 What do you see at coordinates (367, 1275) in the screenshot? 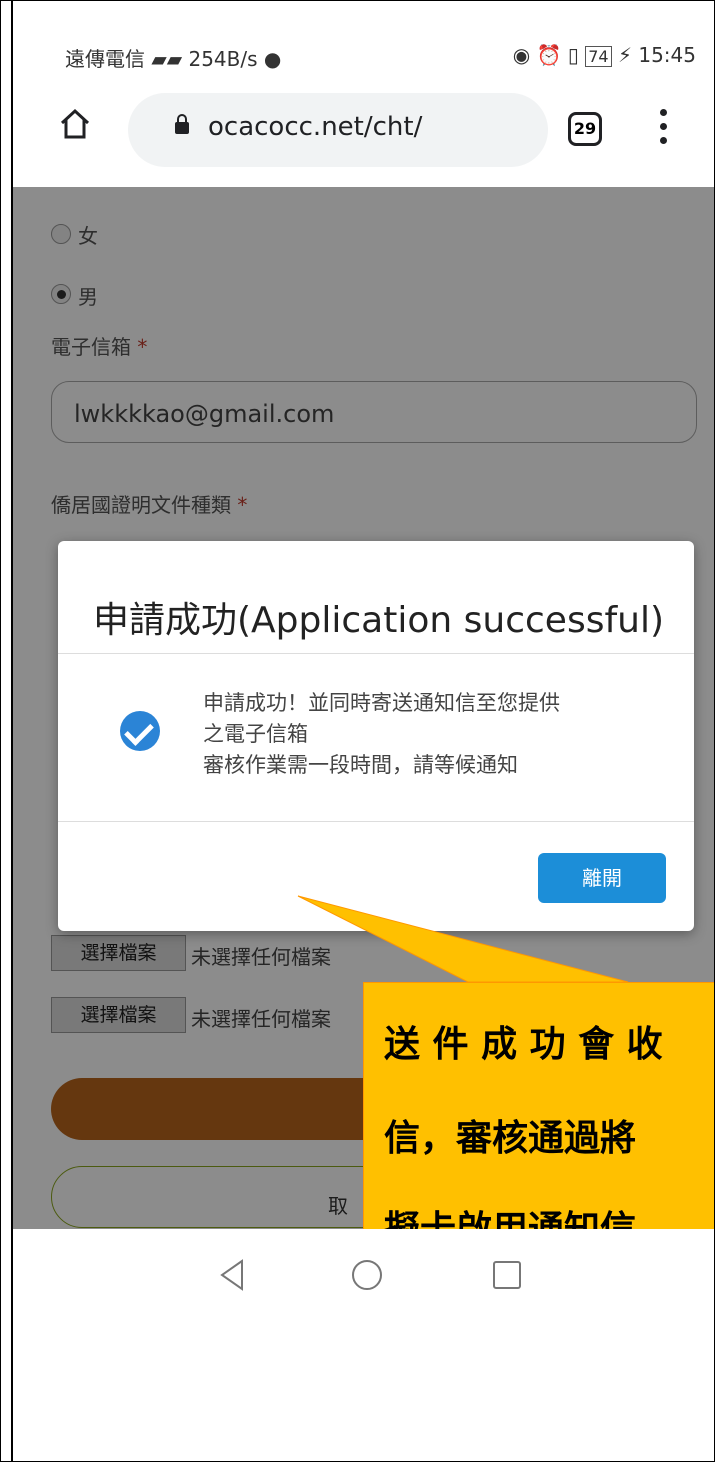
I see `home-circle-icon` at bounding box center [367, 1275].